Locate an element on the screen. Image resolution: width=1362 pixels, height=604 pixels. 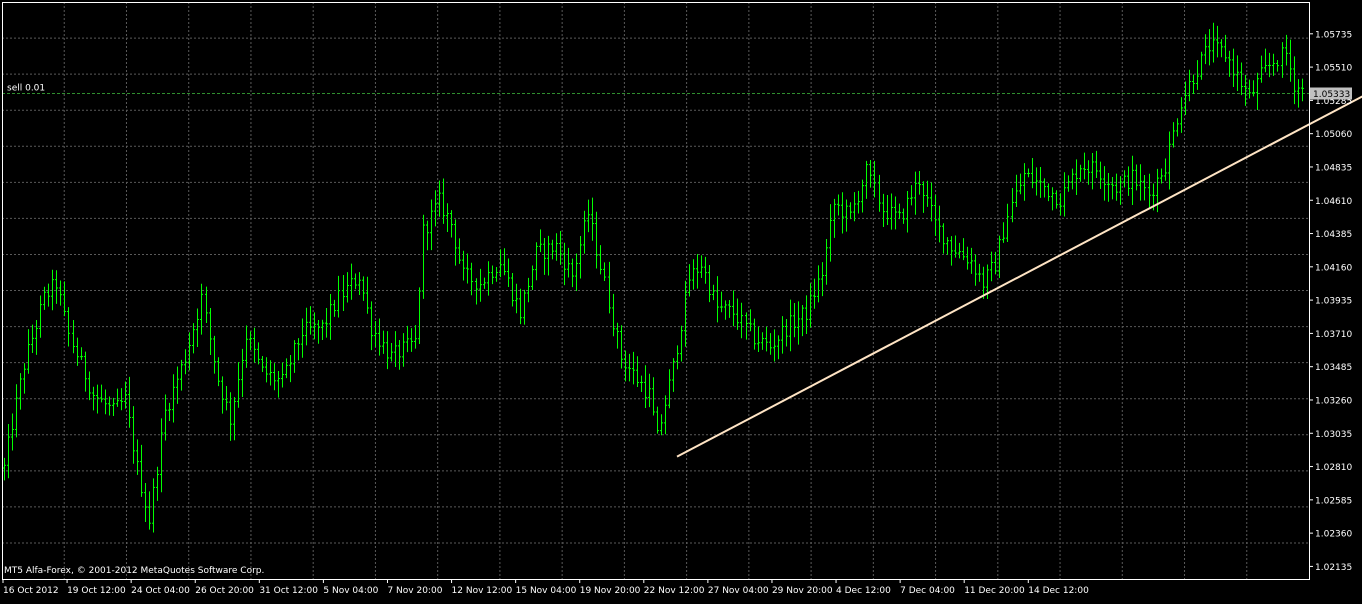
x-tick-label: 5 Nov 04:00 is located at coordinates (350, 591).